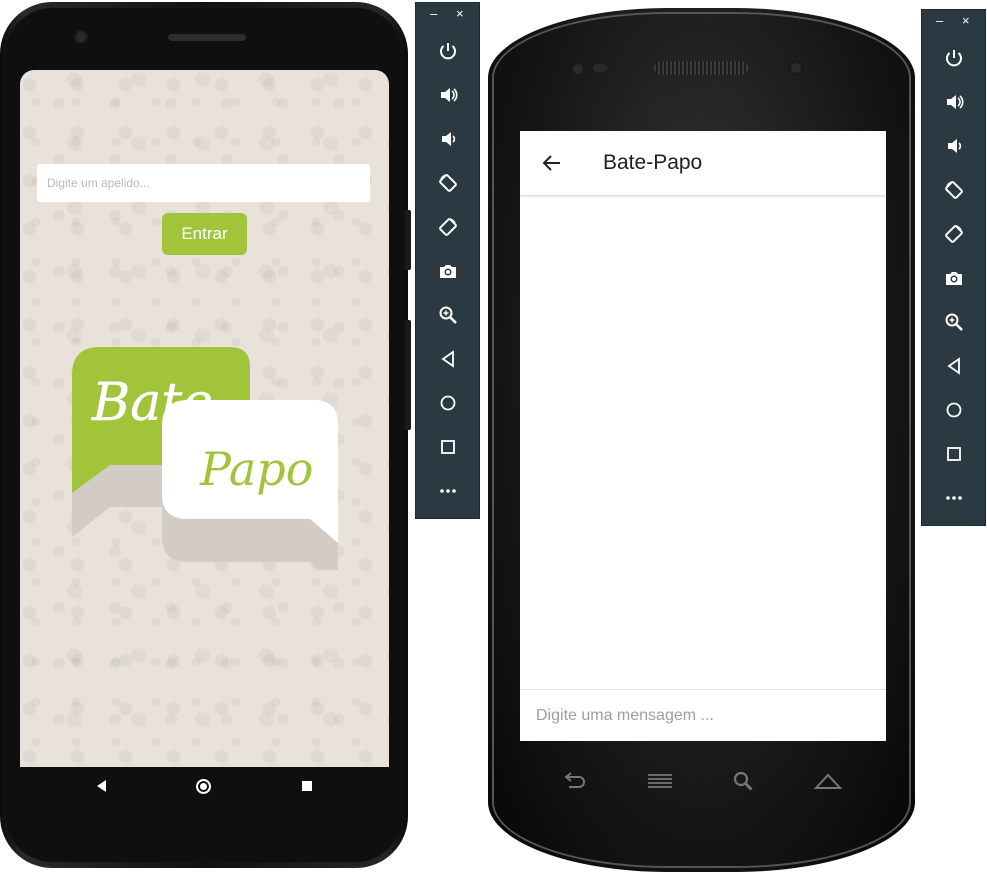 Image resolution: width=987 pixels, height=876 pixels. I want to click on hw-menu-key, so click(660, 781).